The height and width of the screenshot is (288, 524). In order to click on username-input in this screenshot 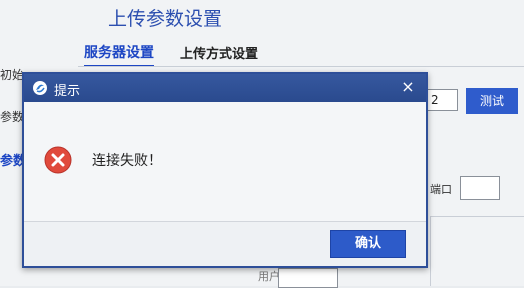, I will do `click(308, 278)`.